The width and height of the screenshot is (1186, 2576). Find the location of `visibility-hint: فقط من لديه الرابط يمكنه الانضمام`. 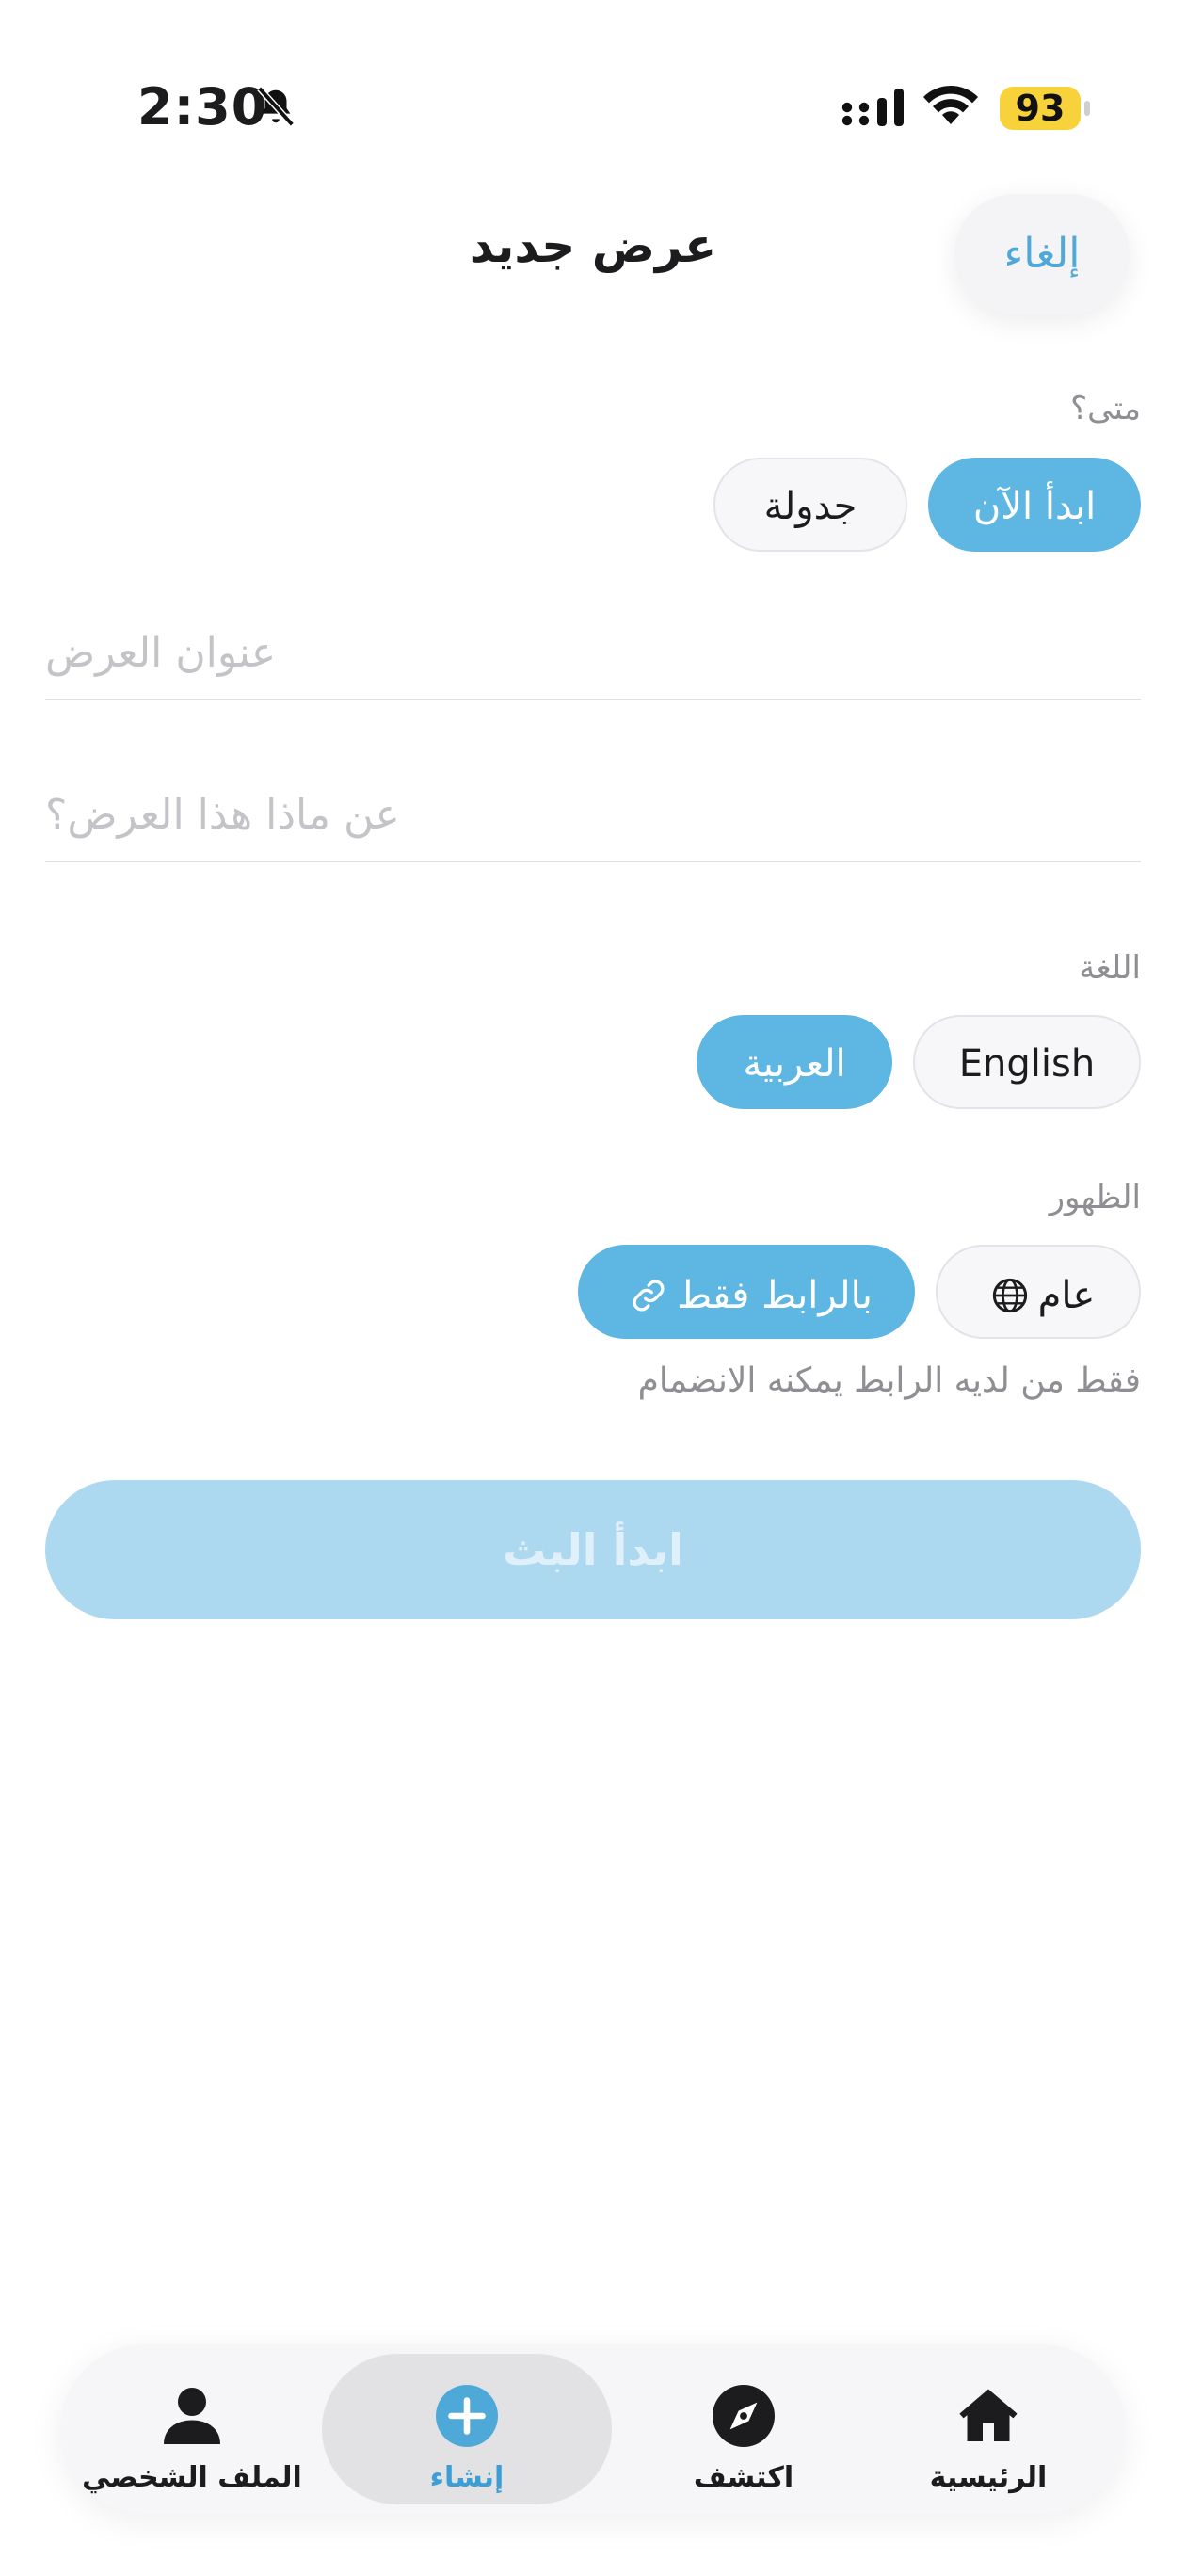

visibility-hint: فقط من لديه الرابط يمكنه الانضمام is located at coordinates (889, 1380).